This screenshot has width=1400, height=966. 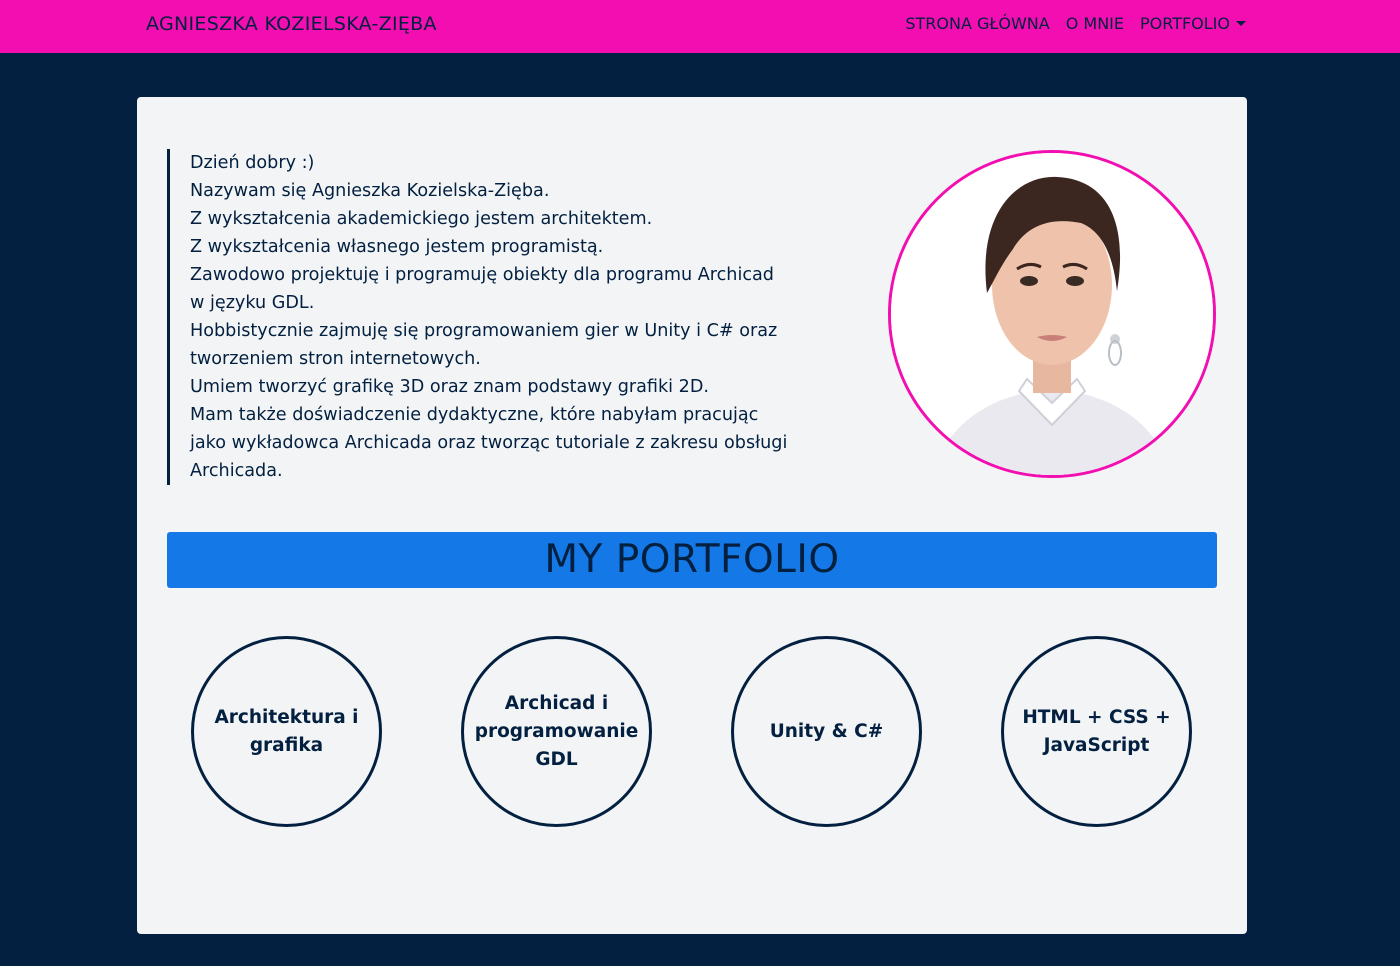 I want to click on portfolio-item-label: Architektura i grafika, so click(x=286, y=731).